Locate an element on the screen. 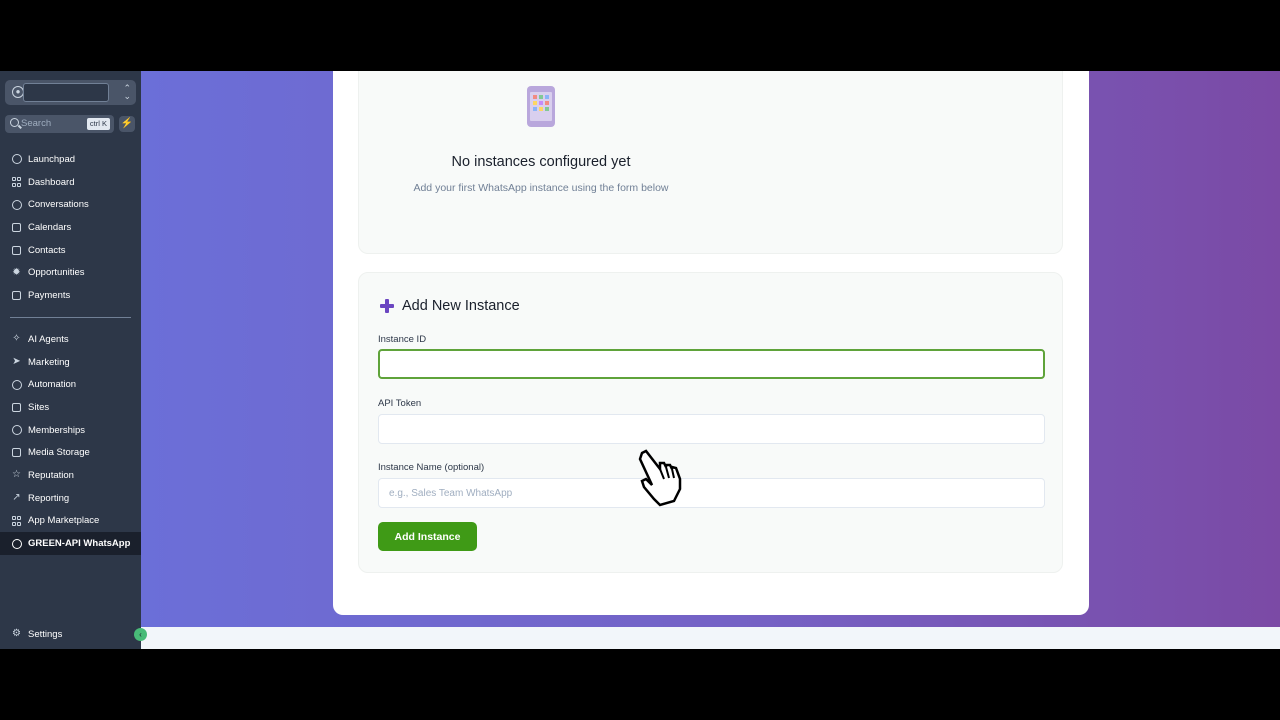  search-shortcut-badge: ctrl K is located at coordinates (98, 124).